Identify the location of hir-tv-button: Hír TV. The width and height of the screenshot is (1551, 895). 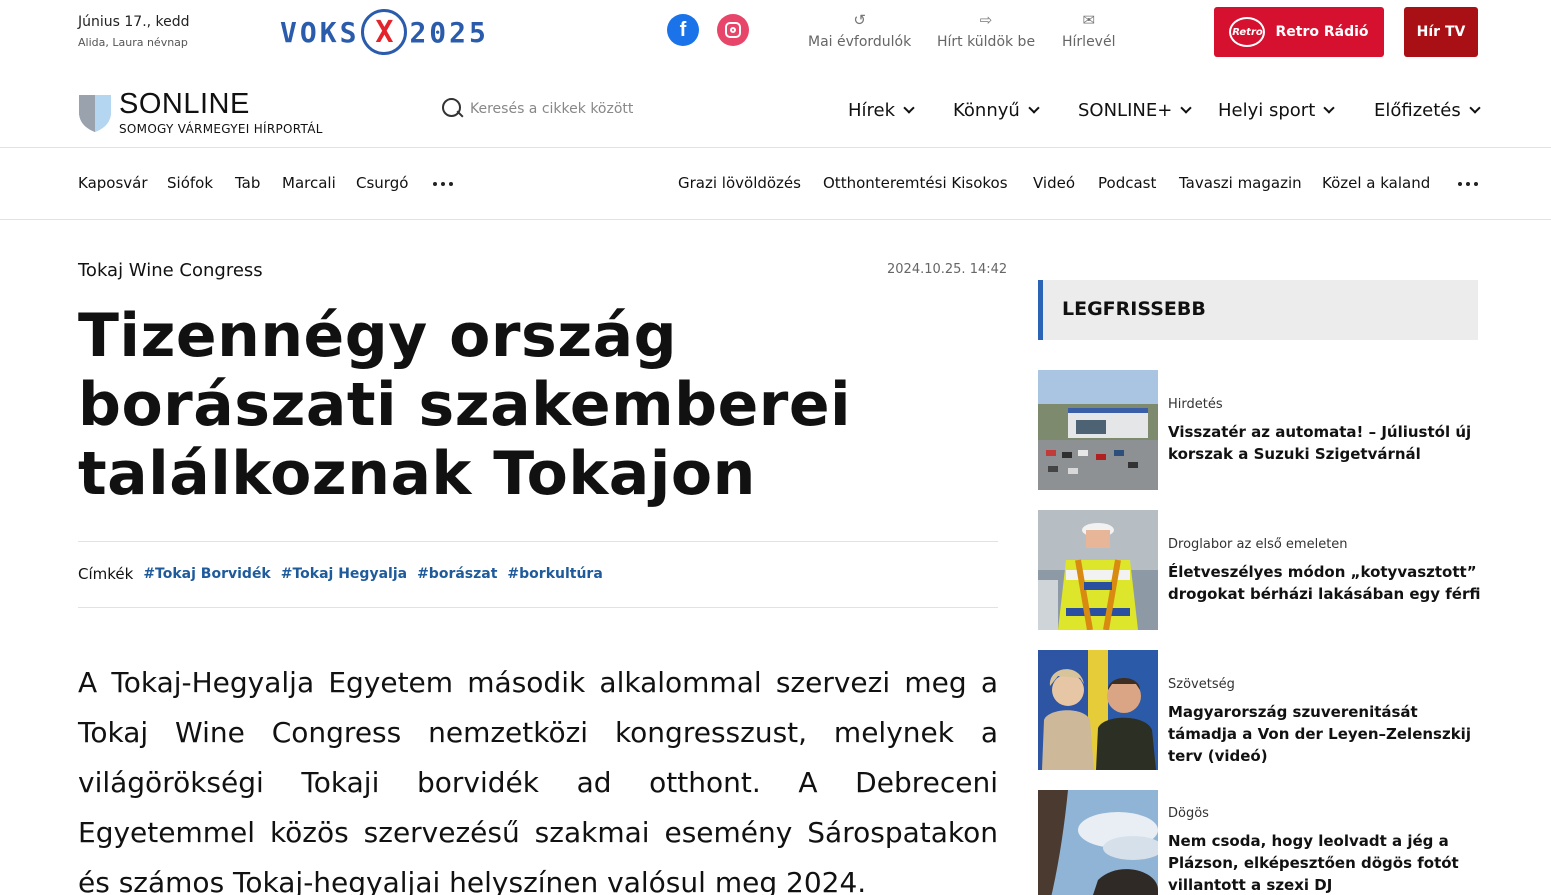
(1441, 32).